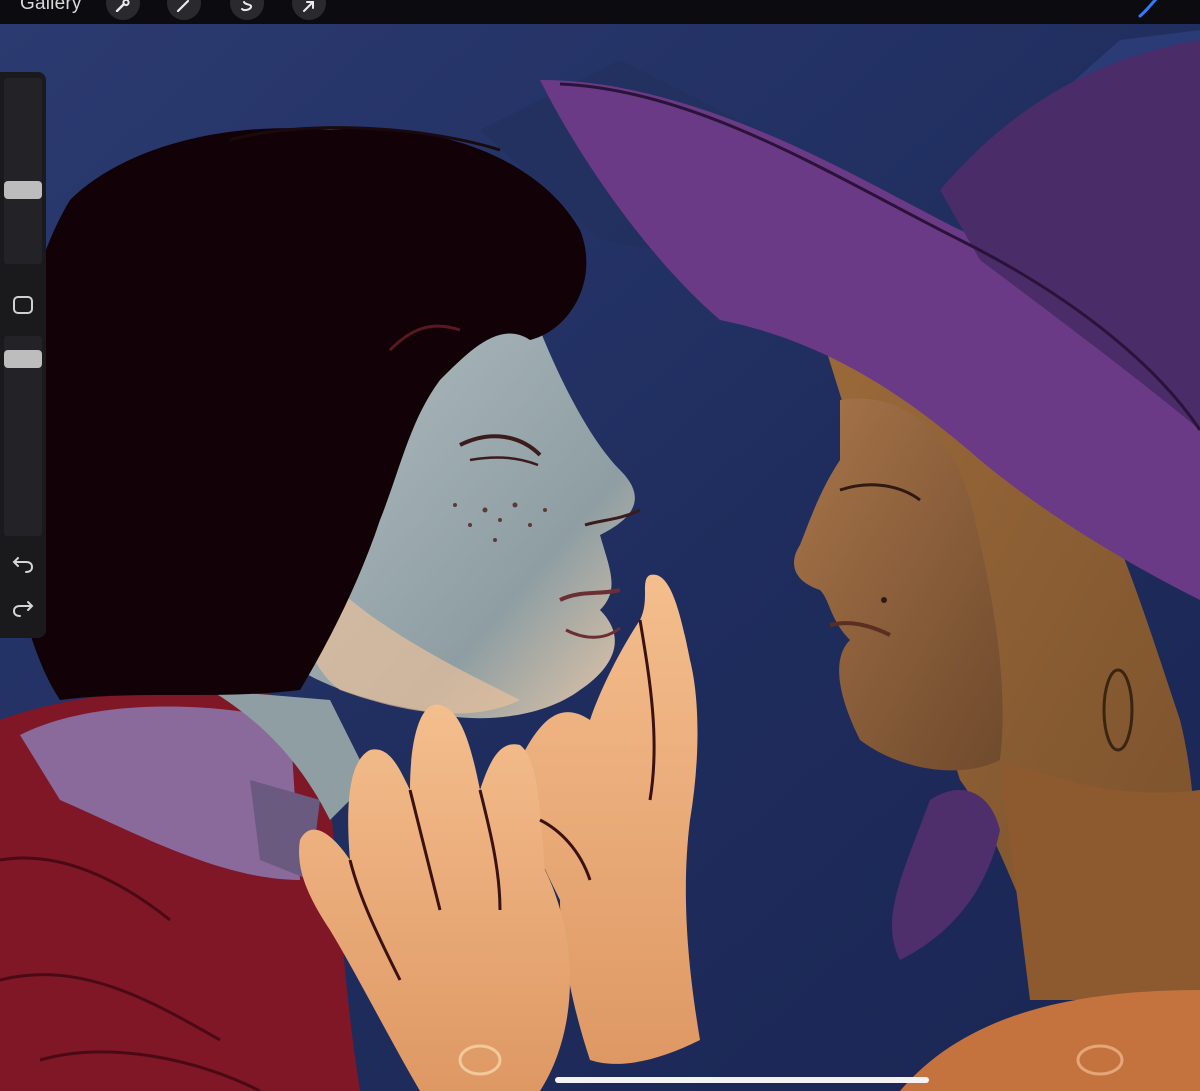 The image size is (1200, 1091). Describe the element at coordinates (23, 305) in the screenshot. I see `modify-button` at that location.